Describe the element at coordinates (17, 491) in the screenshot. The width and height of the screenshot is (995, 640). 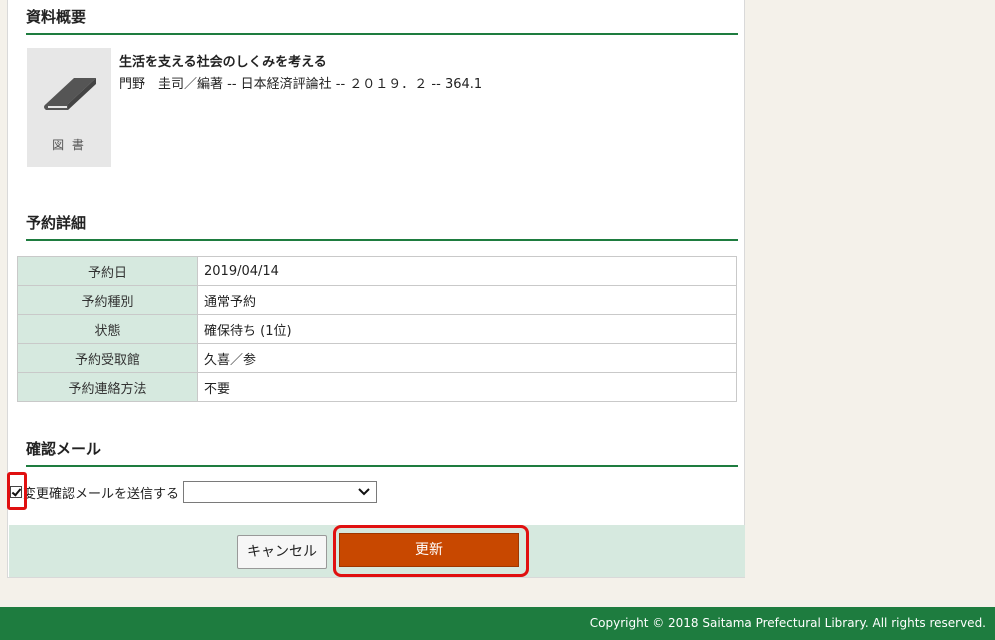
I see `checkbox-highlight-box` at that location.